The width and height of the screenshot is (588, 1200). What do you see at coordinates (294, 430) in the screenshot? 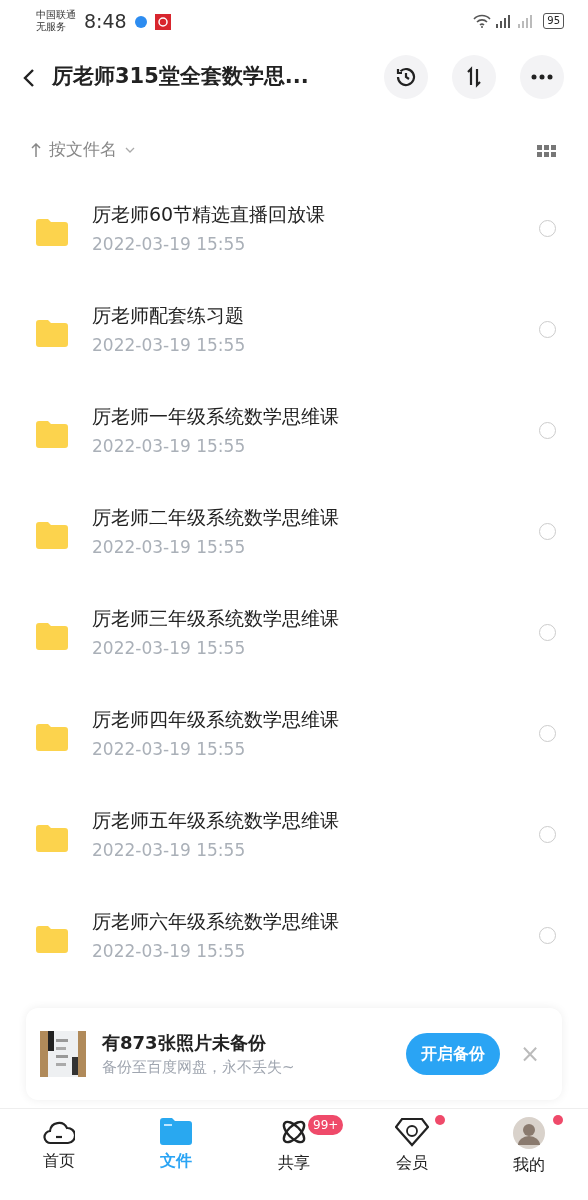
I see `file-row: 厉老师一年级系统数学思维课 2022-03-19 15:55` at bounding box center [294, 430].